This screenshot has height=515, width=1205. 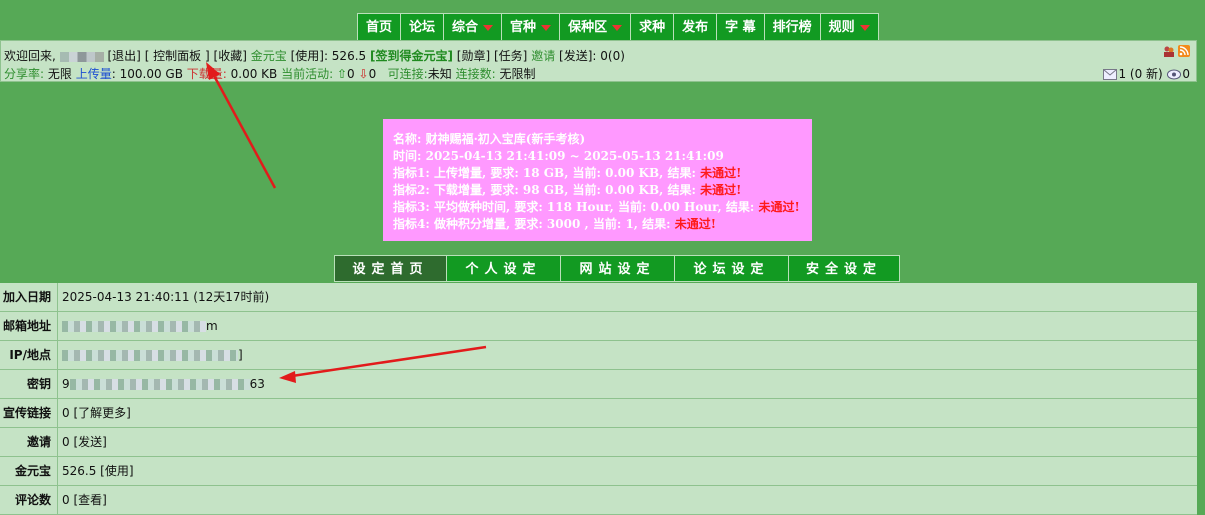 I want to click on row-label: 密钥, so click(x=29, y=384).